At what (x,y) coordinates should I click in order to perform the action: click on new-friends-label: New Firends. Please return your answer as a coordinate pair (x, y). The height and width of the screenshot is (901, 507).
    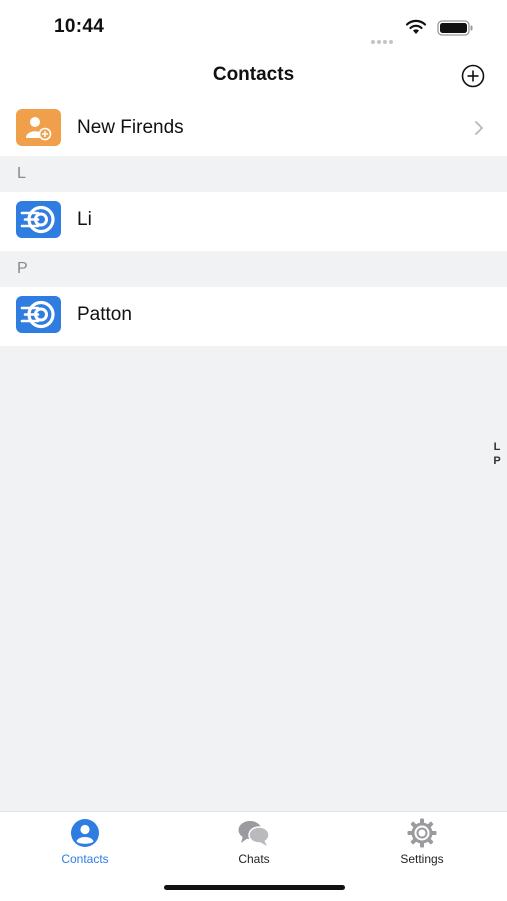
    Looking at the image, I should click on (130, 127).